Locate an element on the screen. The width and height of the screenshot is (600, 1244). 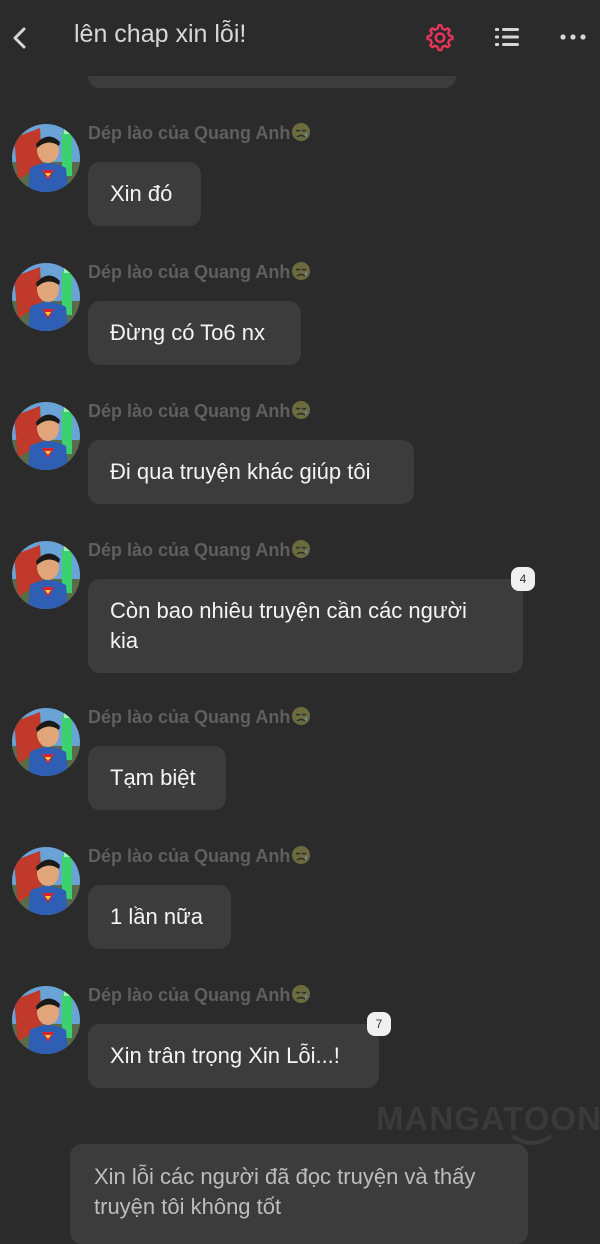
watermark: MANGATOON is located at coordinates (488, 1118).